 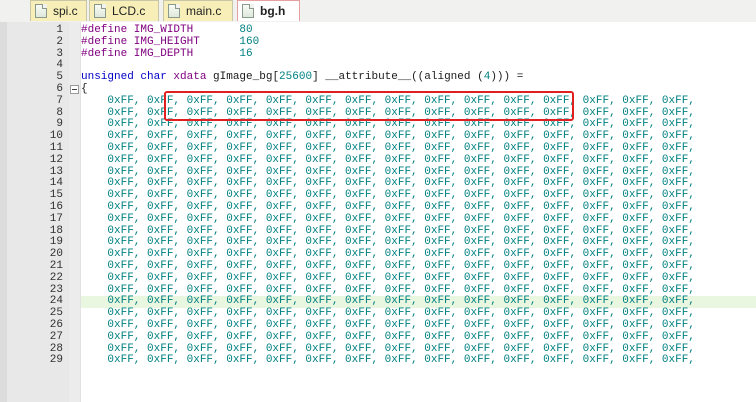 What do you see at coordinates (246, 77) in the screenshot?
I see `code-token: gImage_bg[` at bounding box center [246, 77].